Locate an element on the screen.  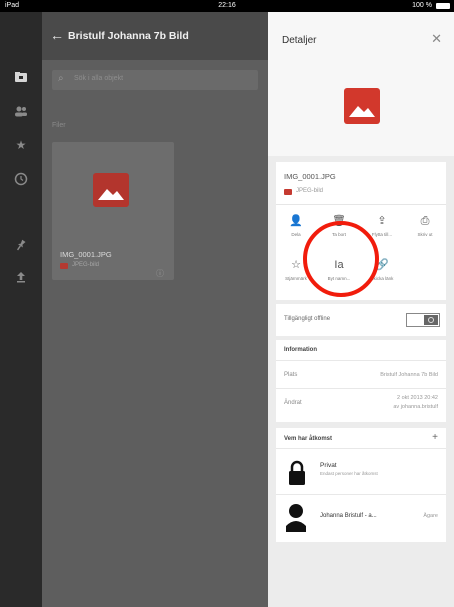
back-arrow-icon: ← is located at coordinates (57, 35).